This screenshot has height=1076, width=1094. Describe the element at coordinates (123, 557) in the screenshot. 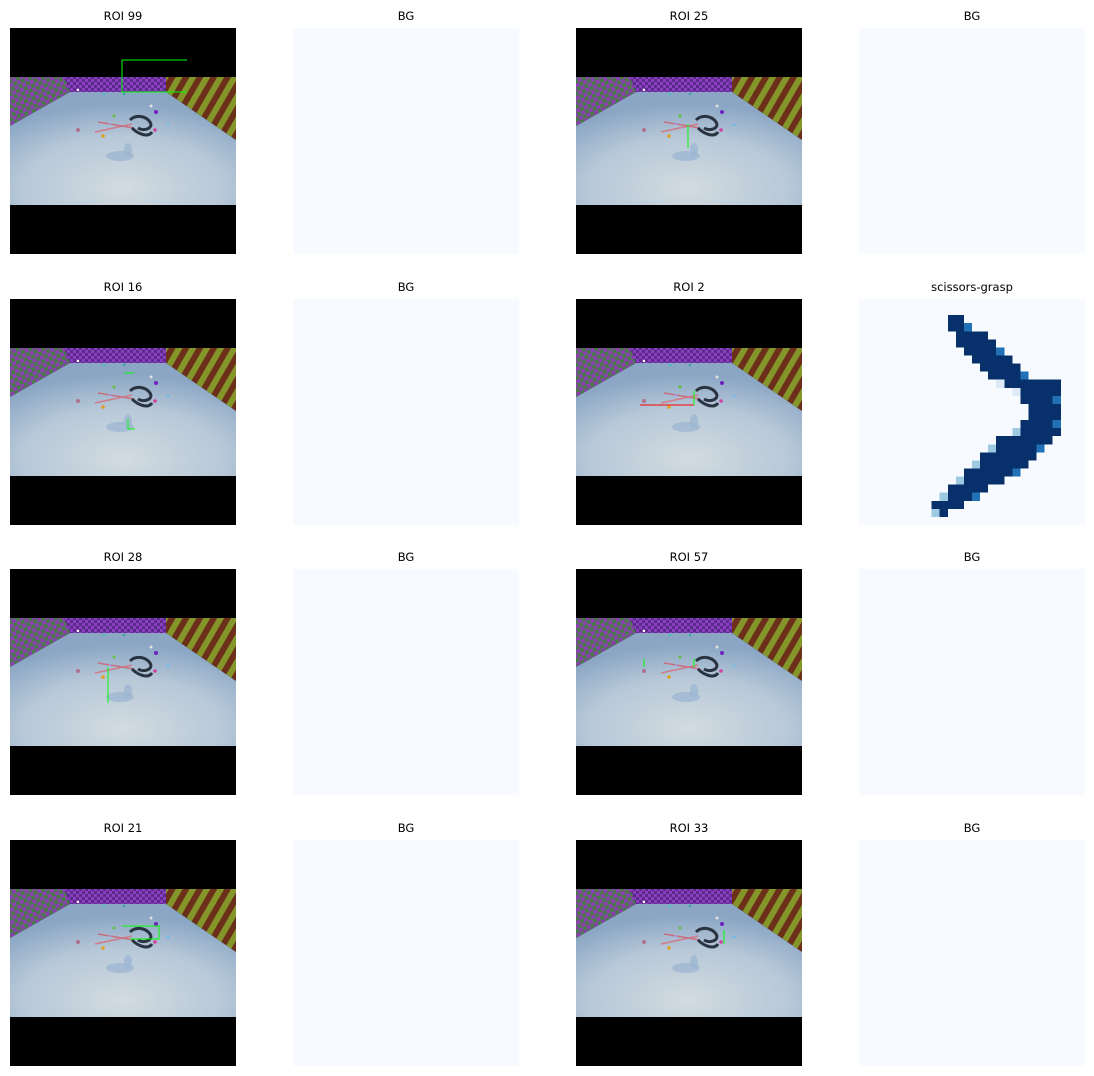

I see `panel-title: ROI 28` at that location.